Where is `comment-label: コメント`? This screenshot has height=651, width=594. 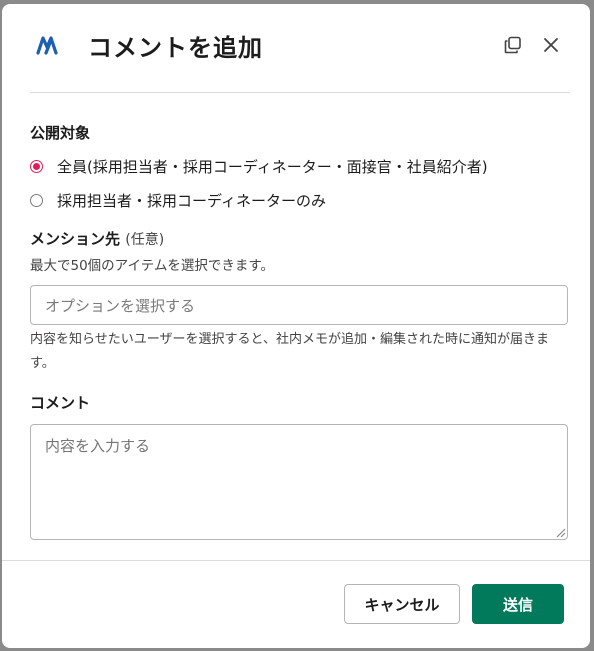 comment-label: コメント is located at coordinates (60, 403).